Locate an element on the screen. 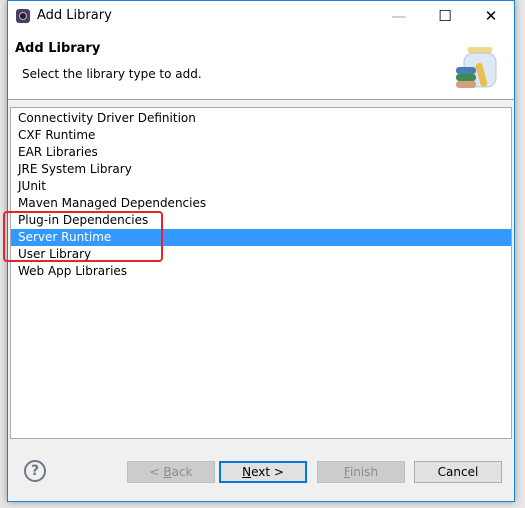 The width and height of the screenshot is (525, 508). list-item: CXF Runtime is located at coordinates (261, 135).